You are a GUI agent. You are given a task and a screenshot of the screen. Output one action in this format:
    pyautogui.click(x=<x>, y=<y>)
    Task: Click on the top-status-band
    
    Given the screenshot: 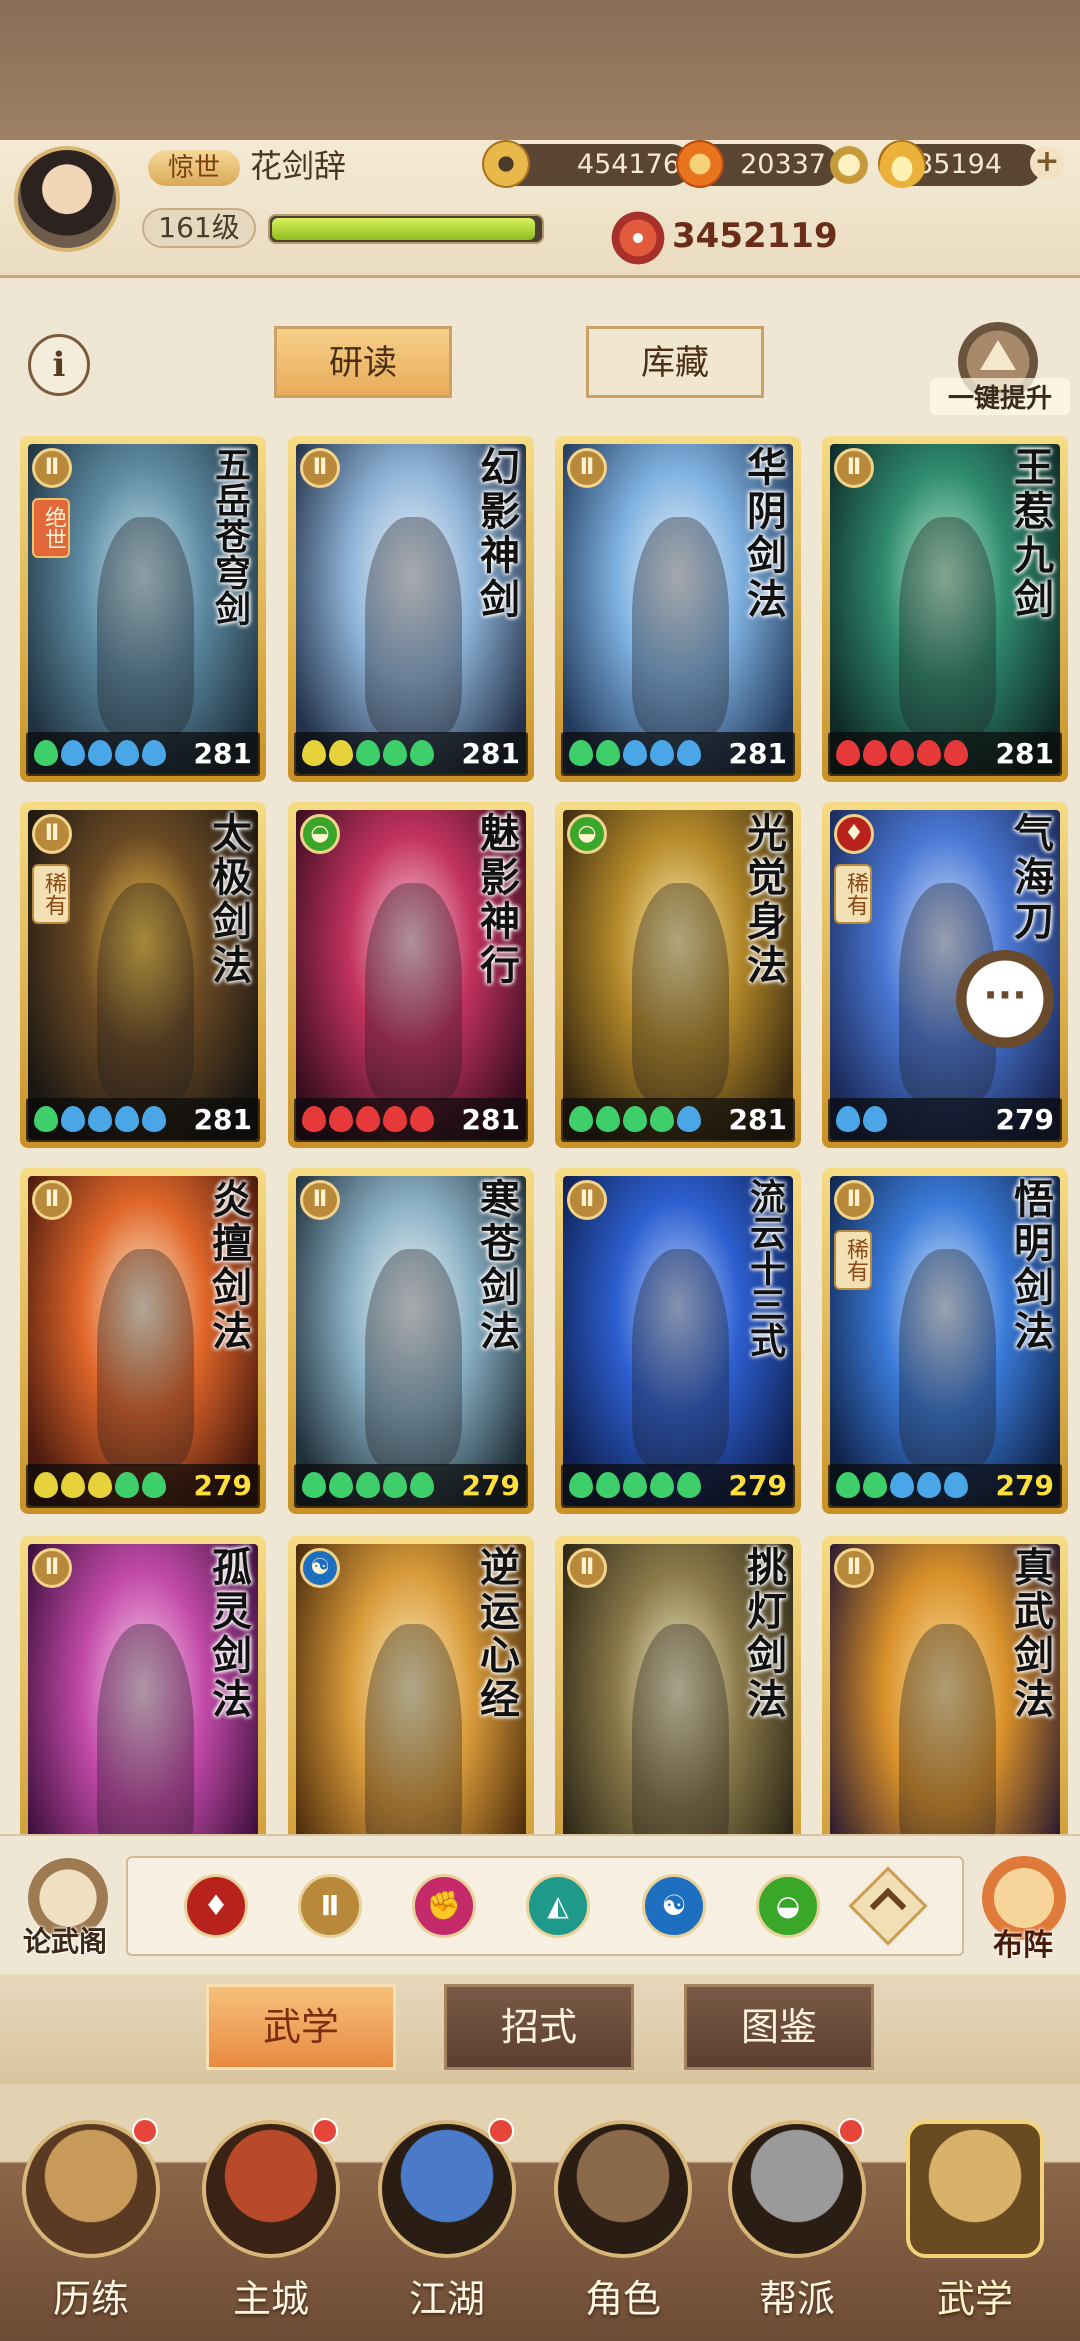 What is the action you would take?
    pyautogui.click(x=540, y=70)
    